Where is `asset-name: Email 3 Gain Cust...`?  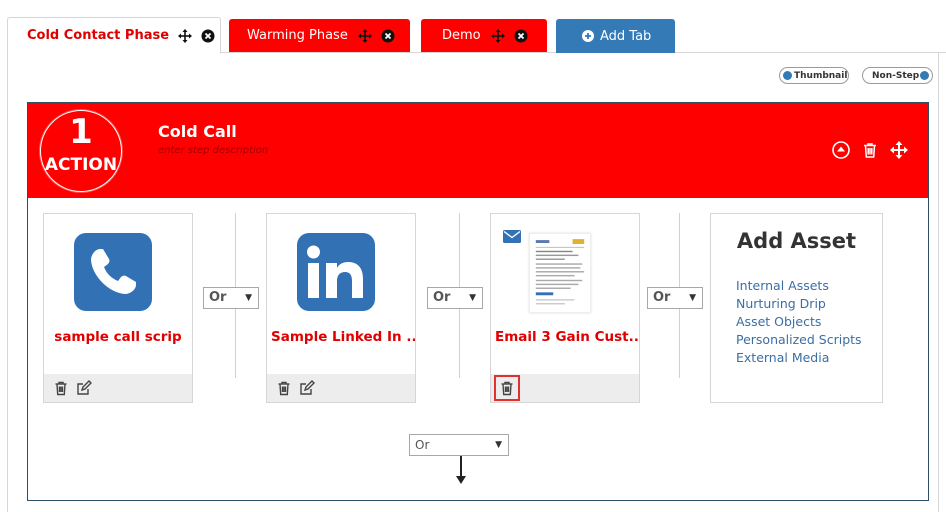 asset-name: Email 3 Gain Cust... is located at coordinates (565, 337).